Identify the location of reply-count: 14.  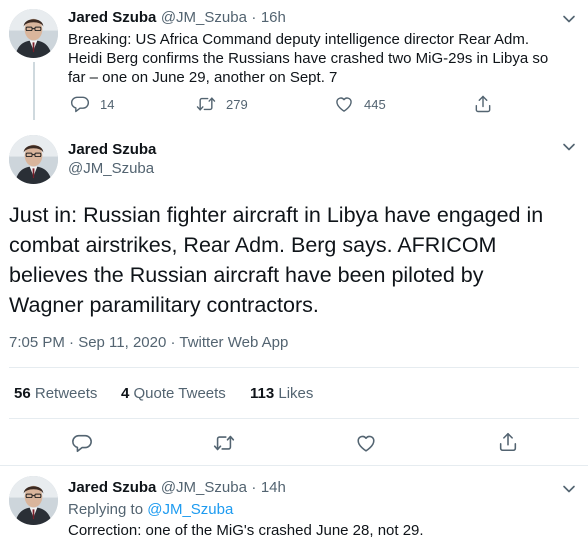
(107, 104).